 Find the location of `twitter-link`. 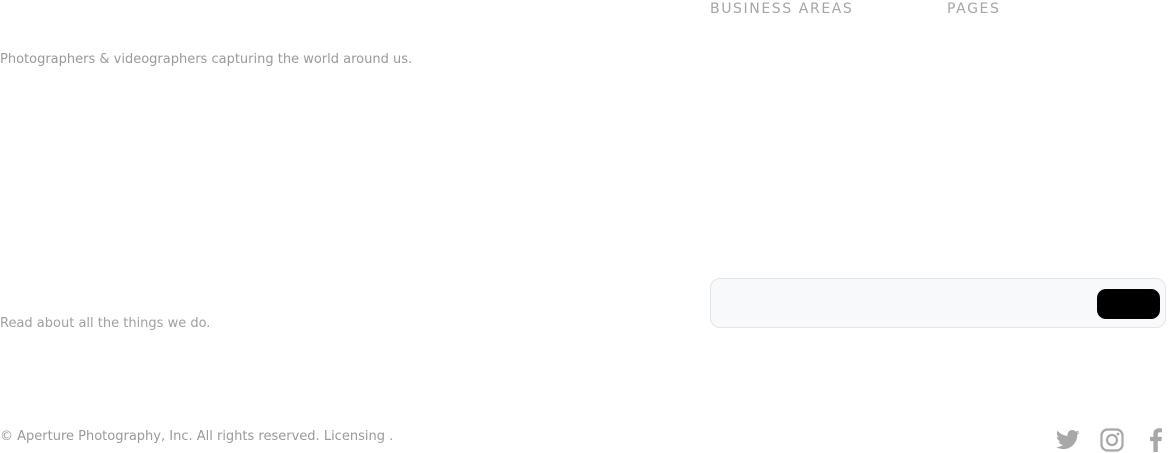

twitter-link is located at coordinates (1068, 440).